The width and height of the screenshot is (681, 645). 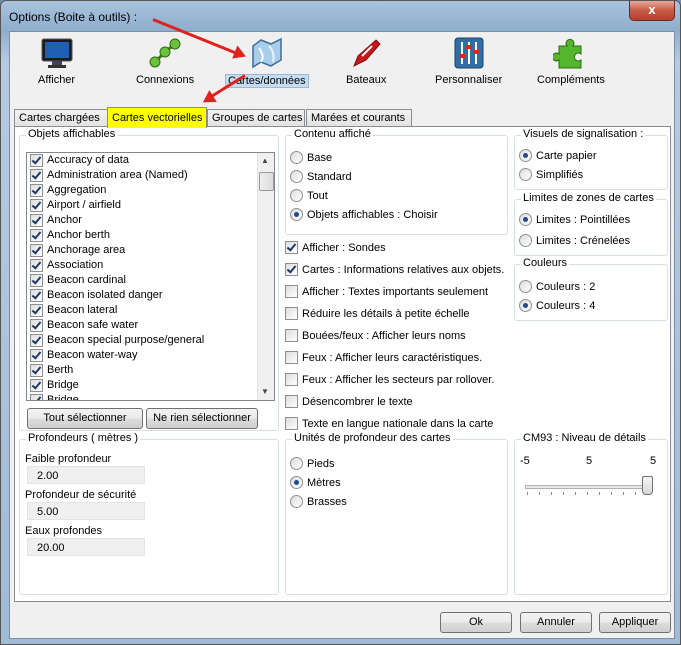 What do you see at coordinates (476, 622) in the screenshot?
I see `ok-button: Ok` at bounding box center [476, 622].